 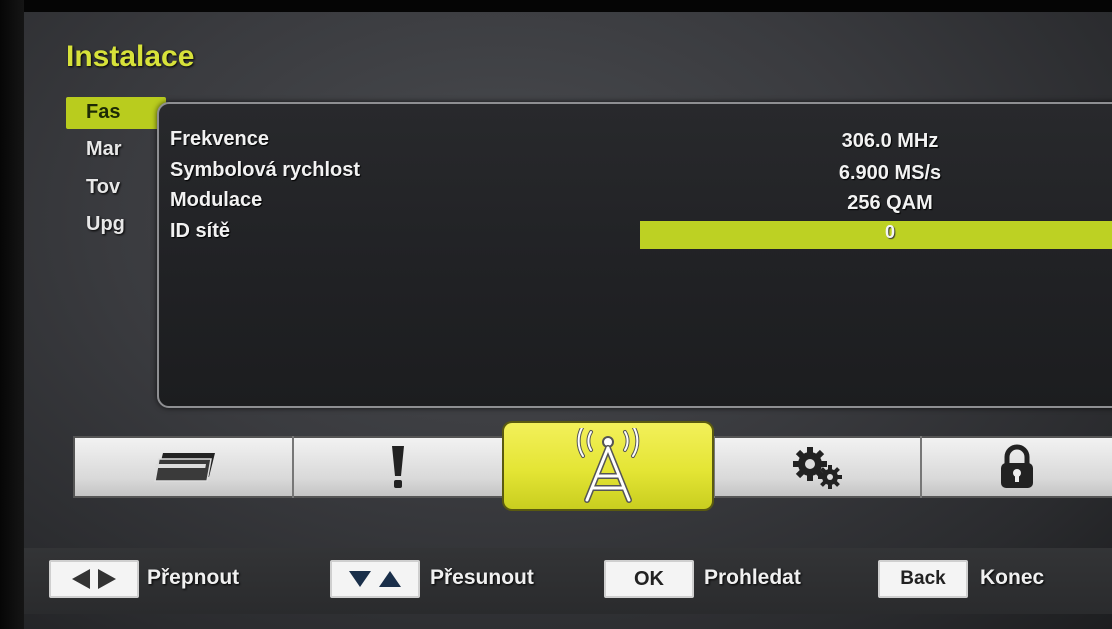 What do you see at coordinates (193, 577) in the screenshot?
I see `switch-hint: Přepnout` at bounding box center [193, 577].